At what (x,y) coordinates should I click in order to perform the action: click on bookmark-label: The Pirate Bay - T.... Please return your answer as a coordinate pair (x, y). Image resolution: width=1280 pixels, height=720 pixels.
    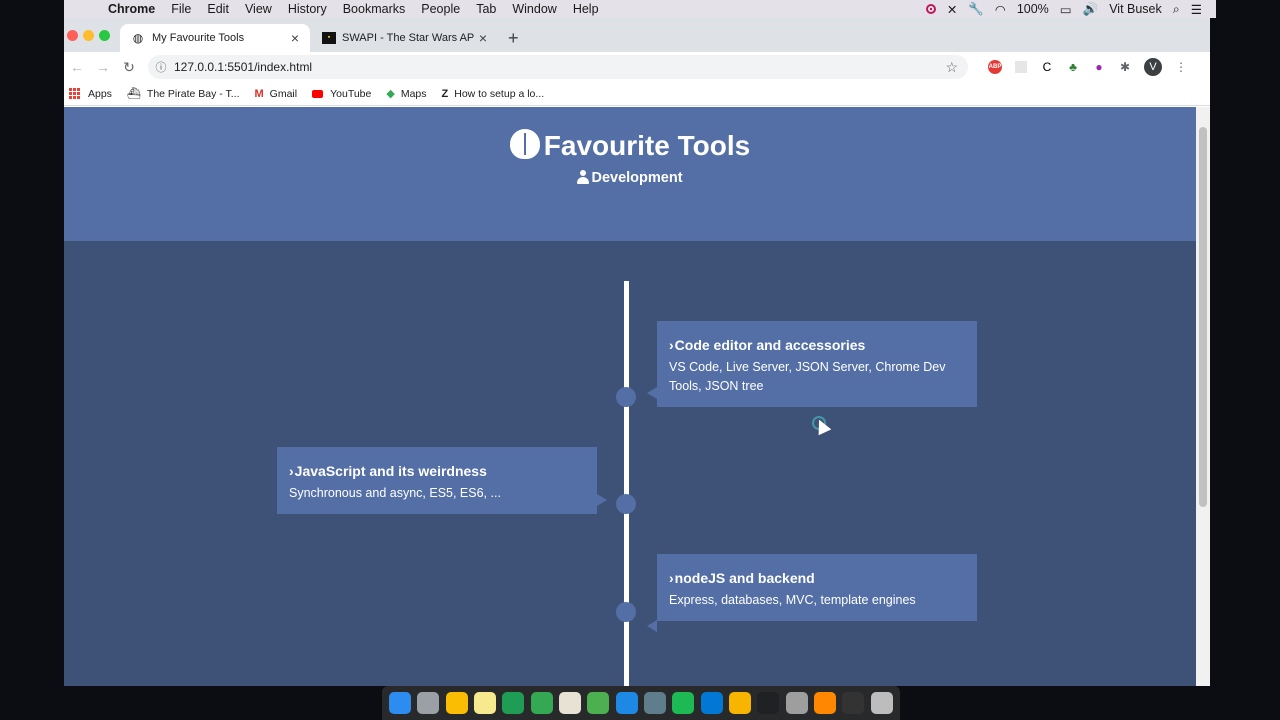
    Looking at the image, I should click on (193, 93).